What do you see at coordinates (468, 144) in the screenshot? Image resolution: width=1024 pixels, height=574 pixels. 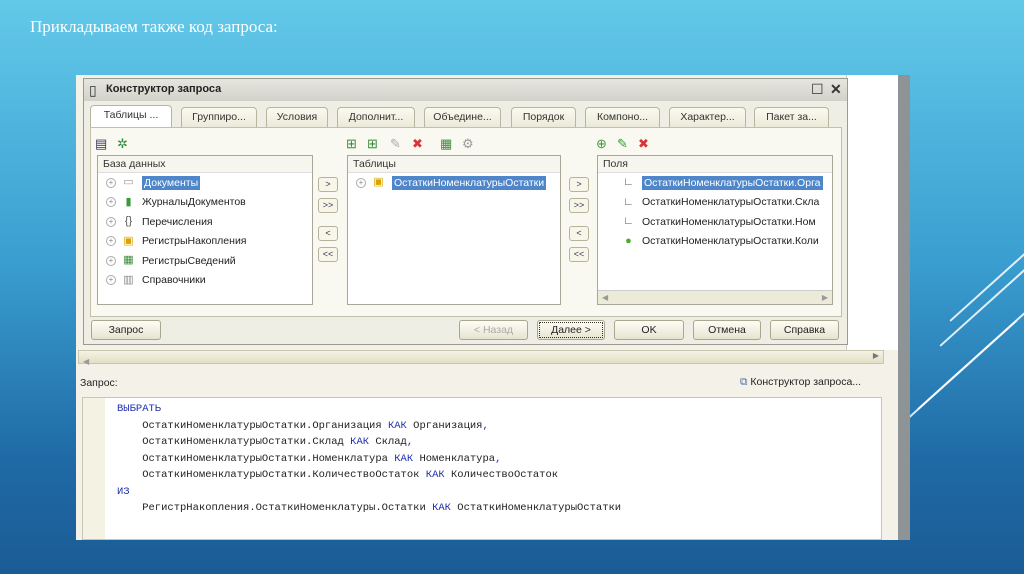 I see `settings-icon: ⚙` at bounding box center [468, 144].